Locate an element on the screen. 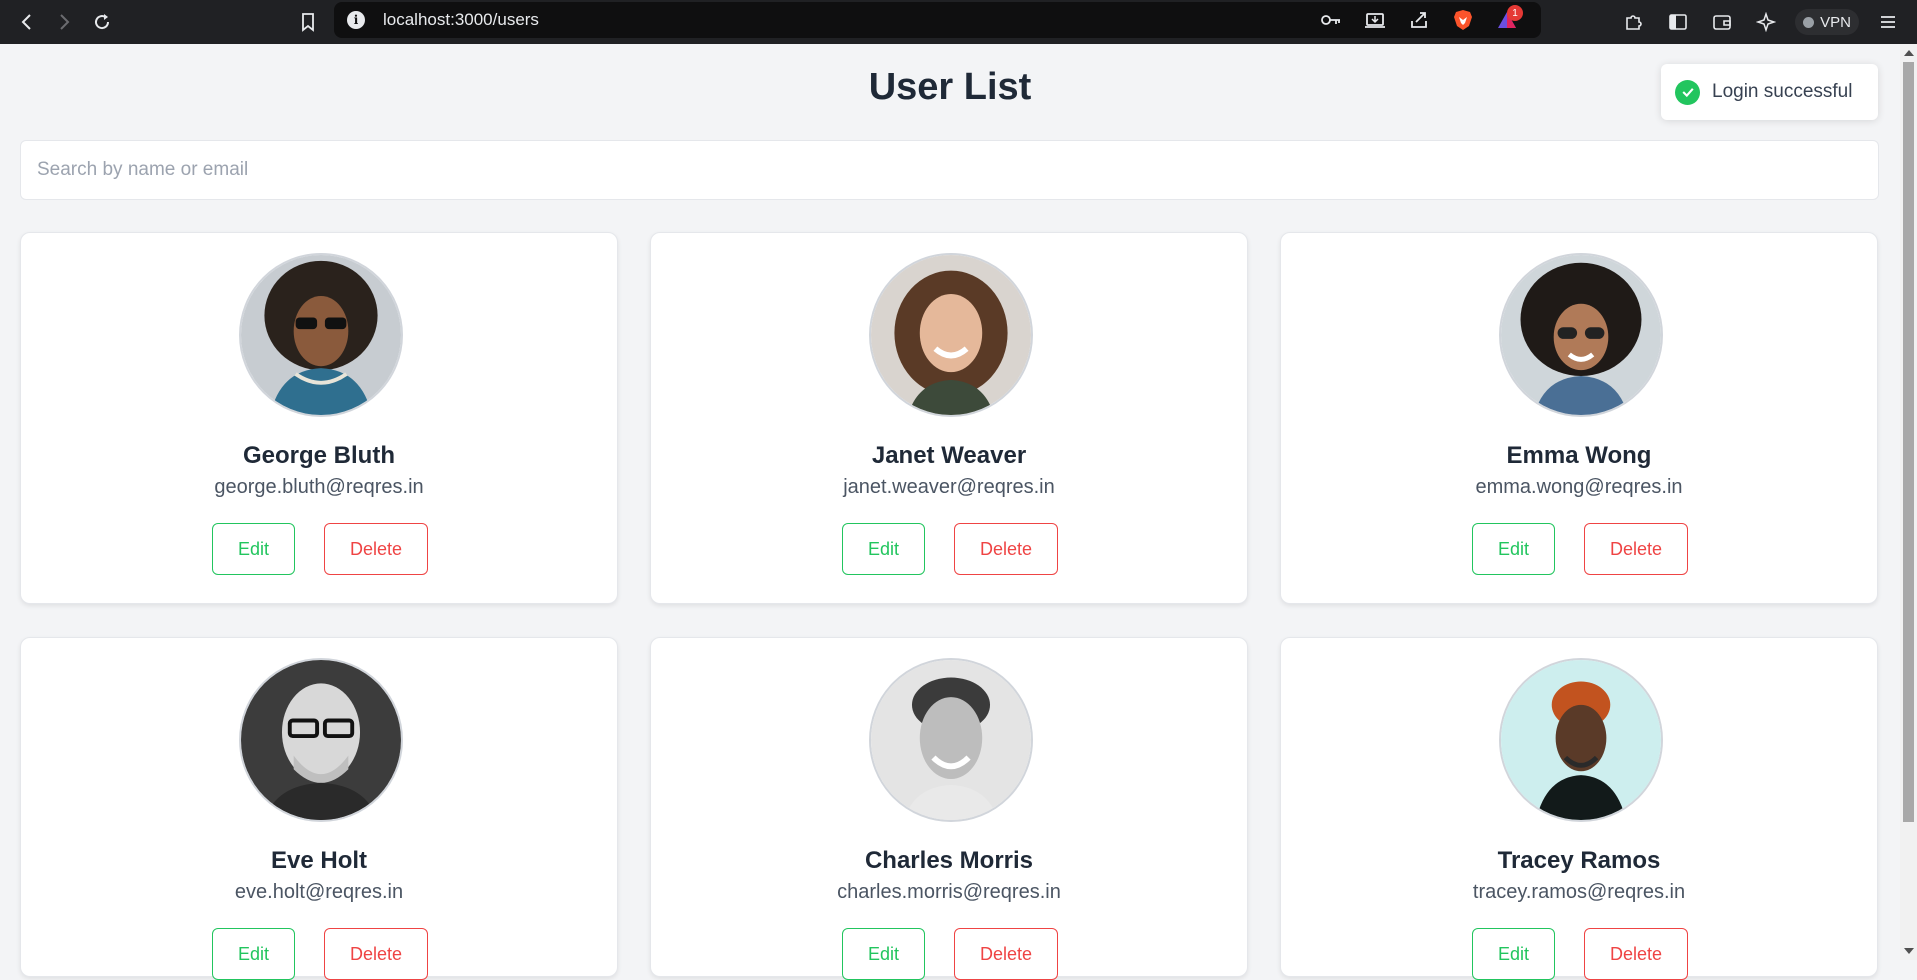  forward-arrow-icon is located at coordinates (65, 22).